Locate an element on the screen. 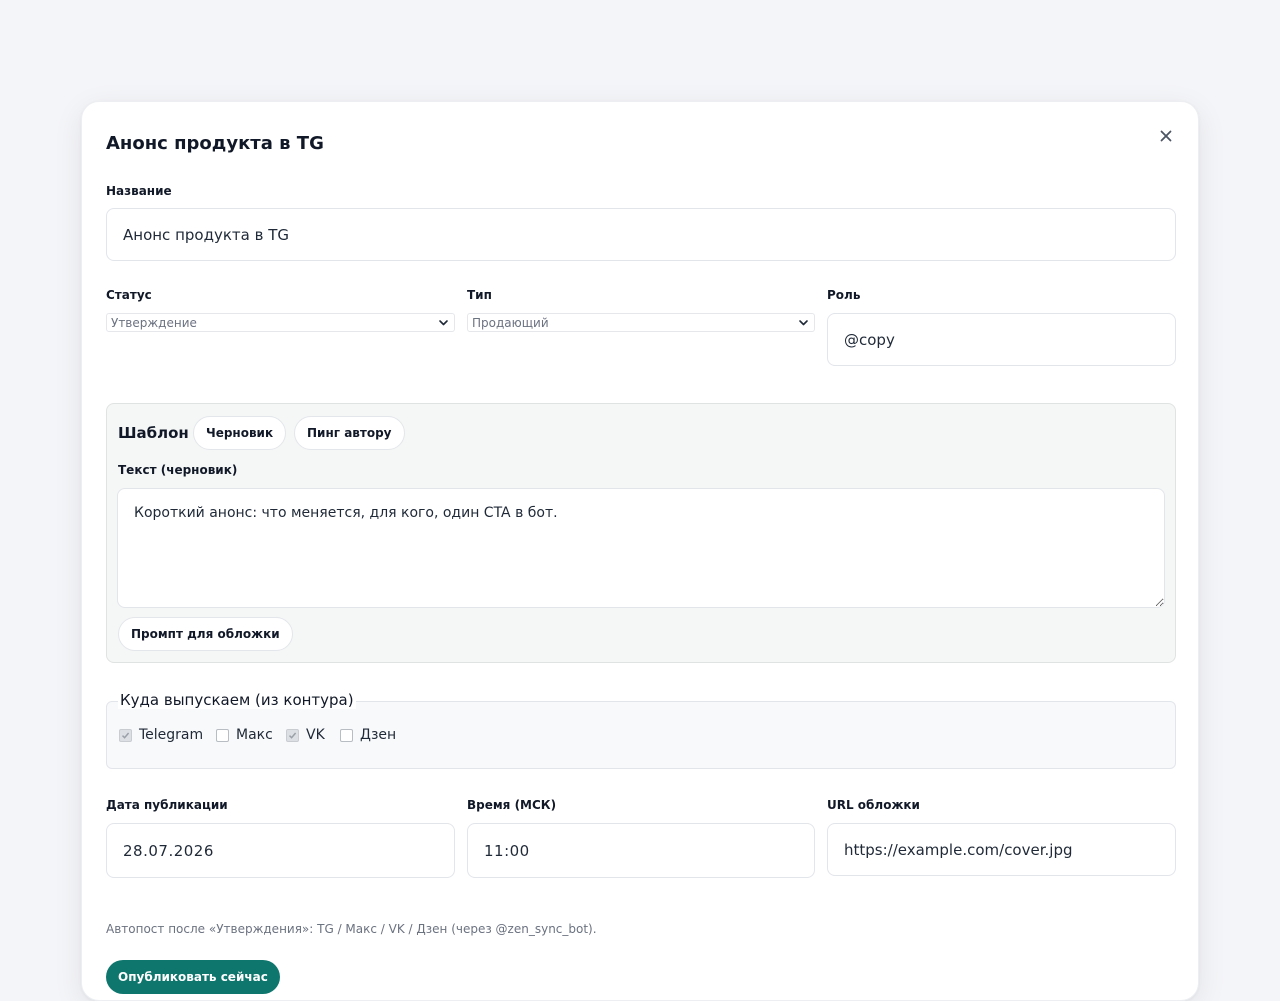 This screenshot has width=1280, height=1001. channel-max-checkbox: Макс is located at coordinates (244, 735).